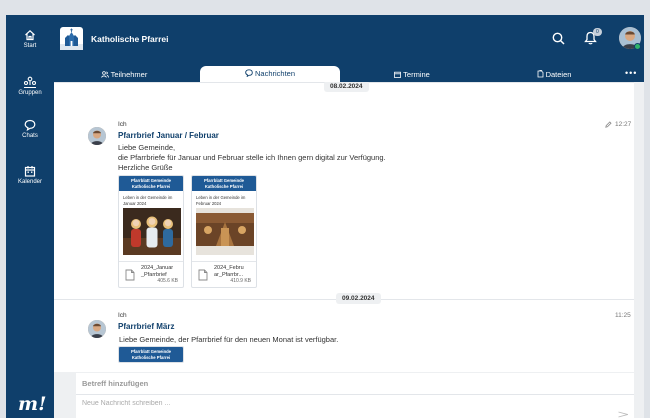 The height and width of the screenshot is (418, 650). What do you see at coordinates (623, 124) in the screenshot?
I see `message-time: 12:27` at bounding box center [623, 124].